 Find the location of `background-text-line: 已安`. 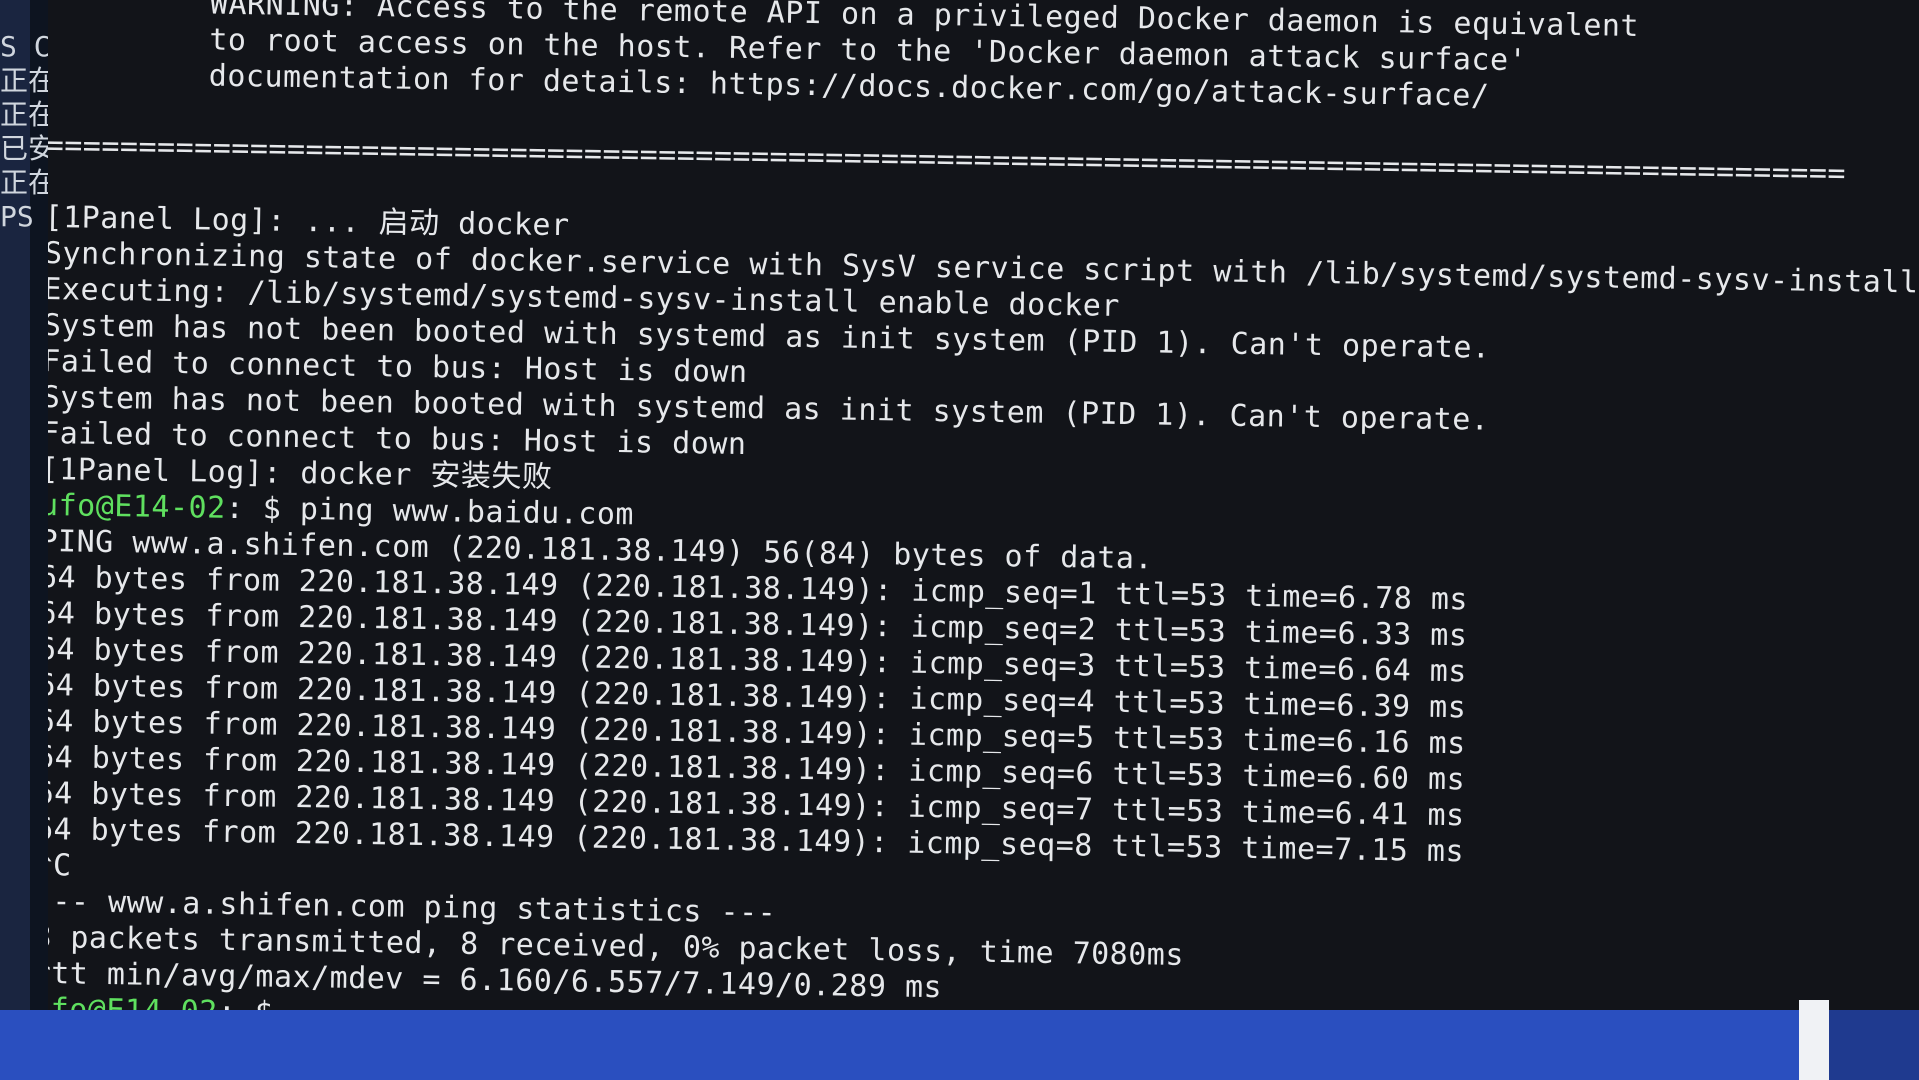

background-text-line: 已安 is located at coordinates (24, 148).